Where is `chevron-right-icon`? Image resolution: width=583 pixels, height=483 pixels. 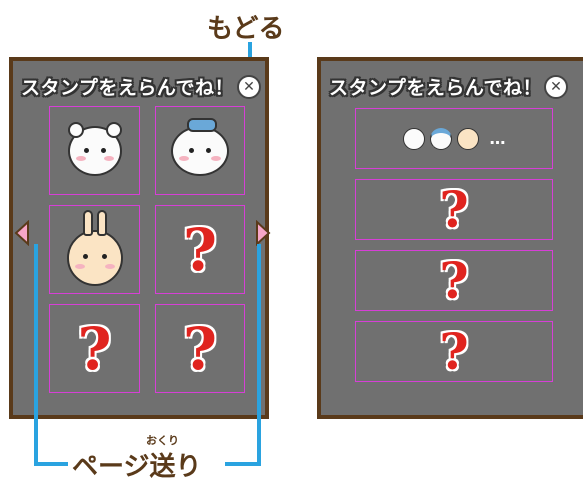
chevron-right-icon is located at coordinates (263, 233).